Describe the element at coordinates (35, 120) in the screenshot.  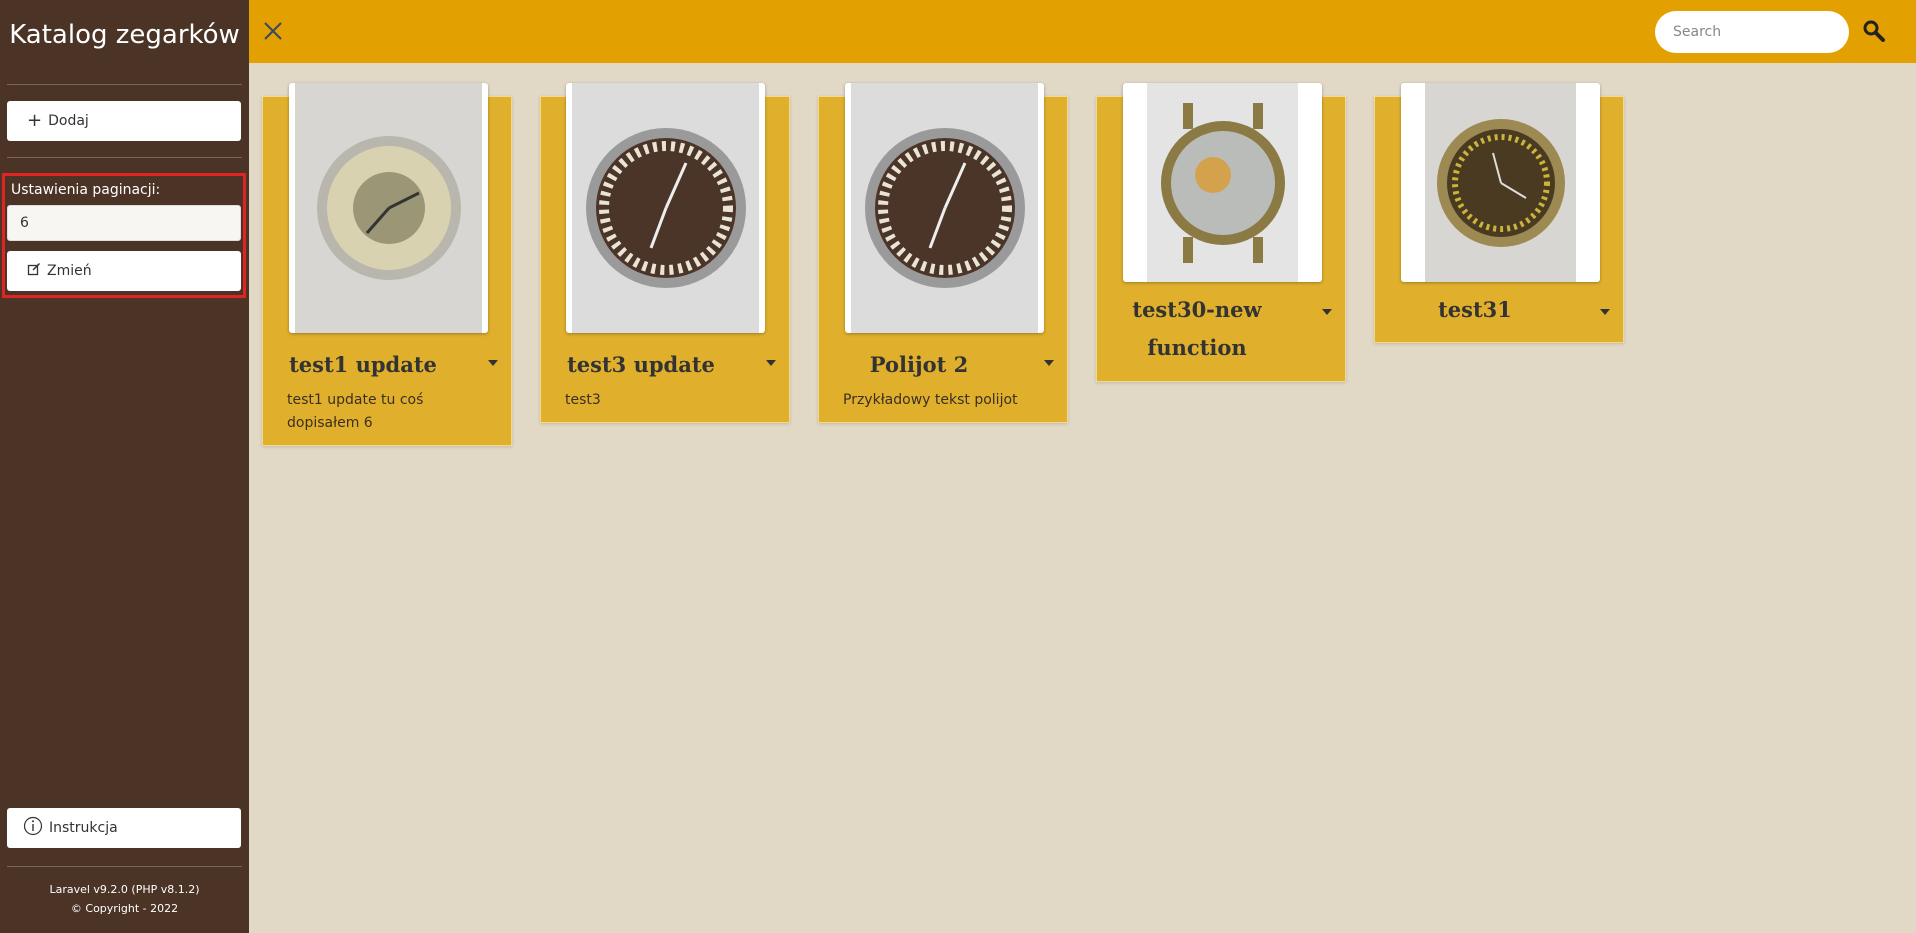
I see `plus-icon: +` at that location.